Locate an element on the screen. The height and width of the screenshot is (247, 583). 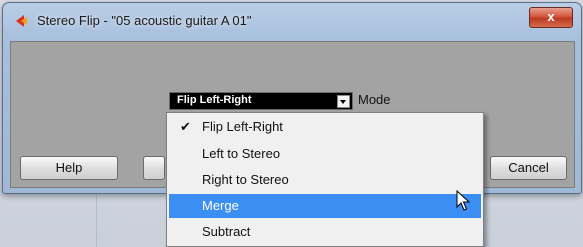
mode-dropdown: Flip Left-Right is located at coordinates (261, 101).